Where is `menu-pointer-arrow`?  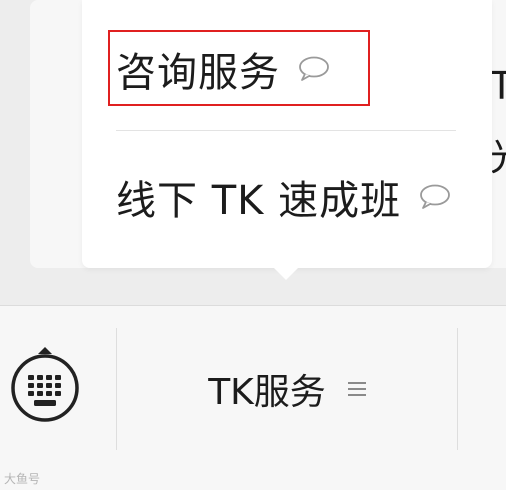
menu-pointer-arrow is located at coordinates (286, 273).